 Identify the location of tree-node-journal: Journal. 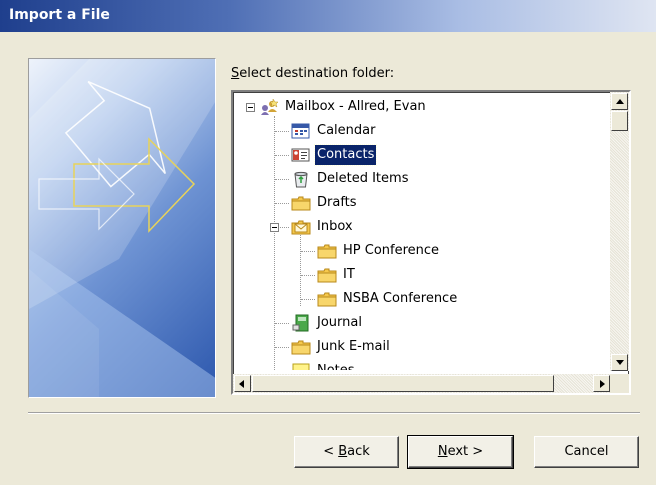
(327, 323).